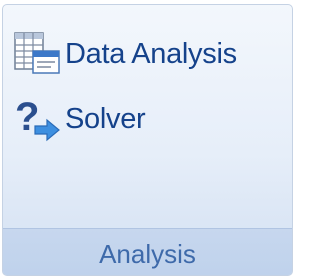  What do you see at coordinates (105, 118) in the screenshot?
I see `solver-label: Solver` at bounding box center [105, 118].